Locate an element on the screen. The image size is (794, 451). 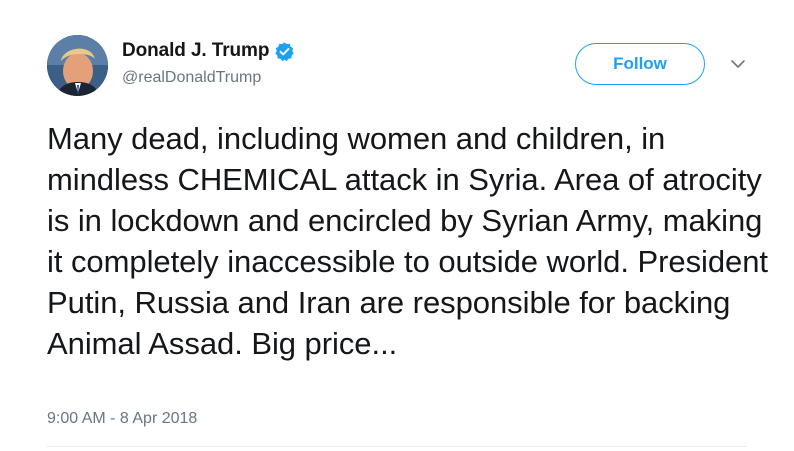
author-handle: @realDonaldTrump is located at coordinates (191, 78).